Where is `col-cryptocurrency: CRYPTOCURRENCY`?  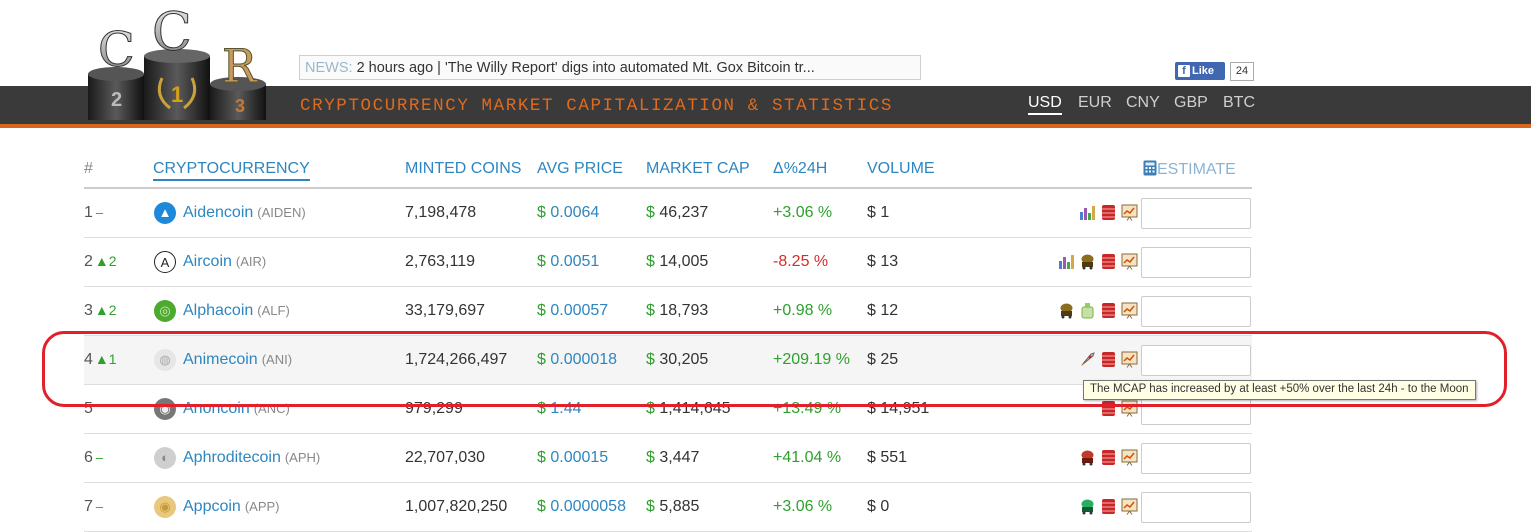
col-cryptocurrency: CRYPTOCURRENCY is located at coordinates (231, 170).